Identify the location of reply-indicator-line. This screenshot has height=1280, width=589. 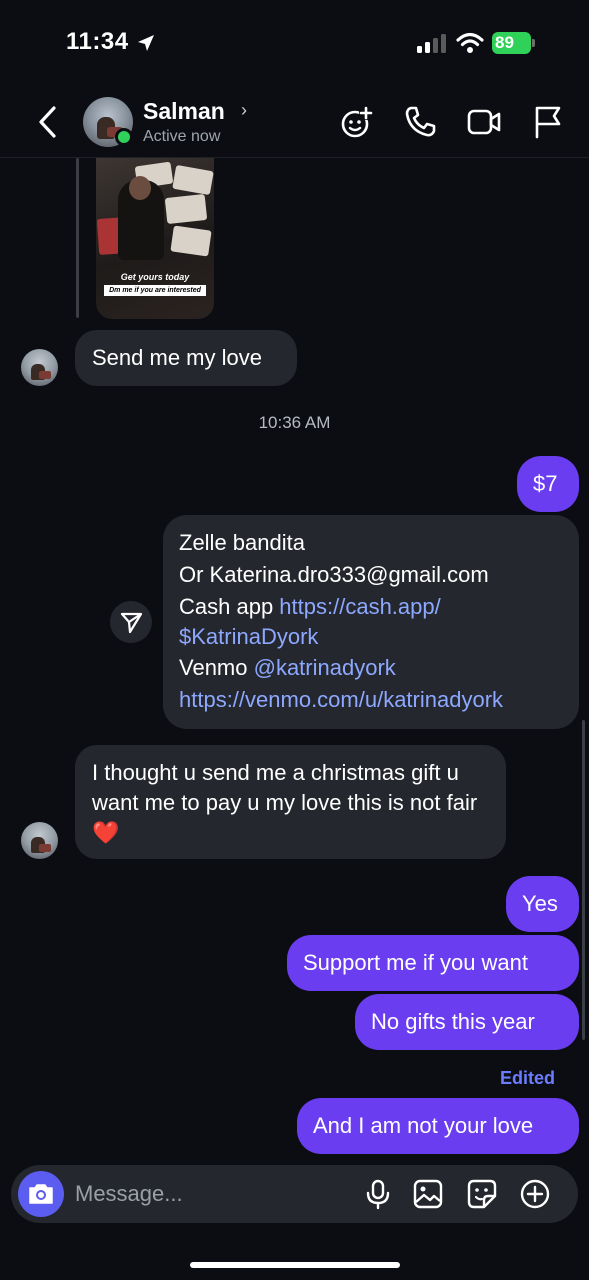
(77, 238).